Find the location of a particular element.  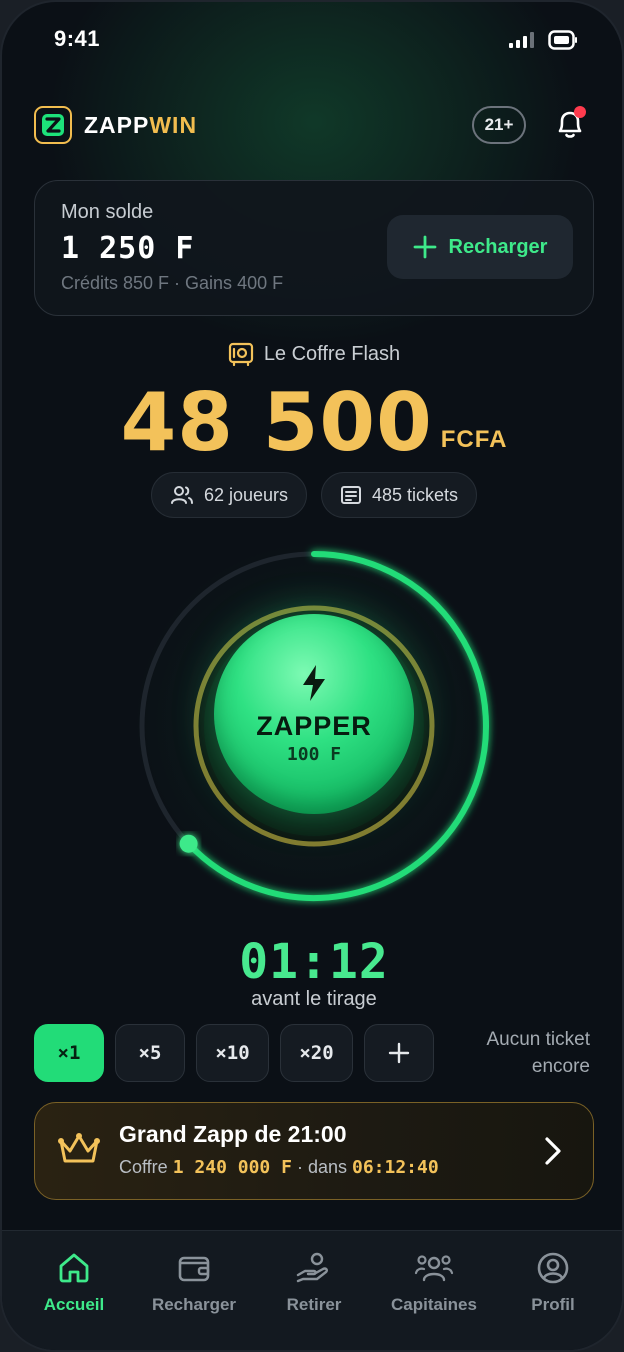

tab-profil: Profil is located at coordinates (553, 1283).